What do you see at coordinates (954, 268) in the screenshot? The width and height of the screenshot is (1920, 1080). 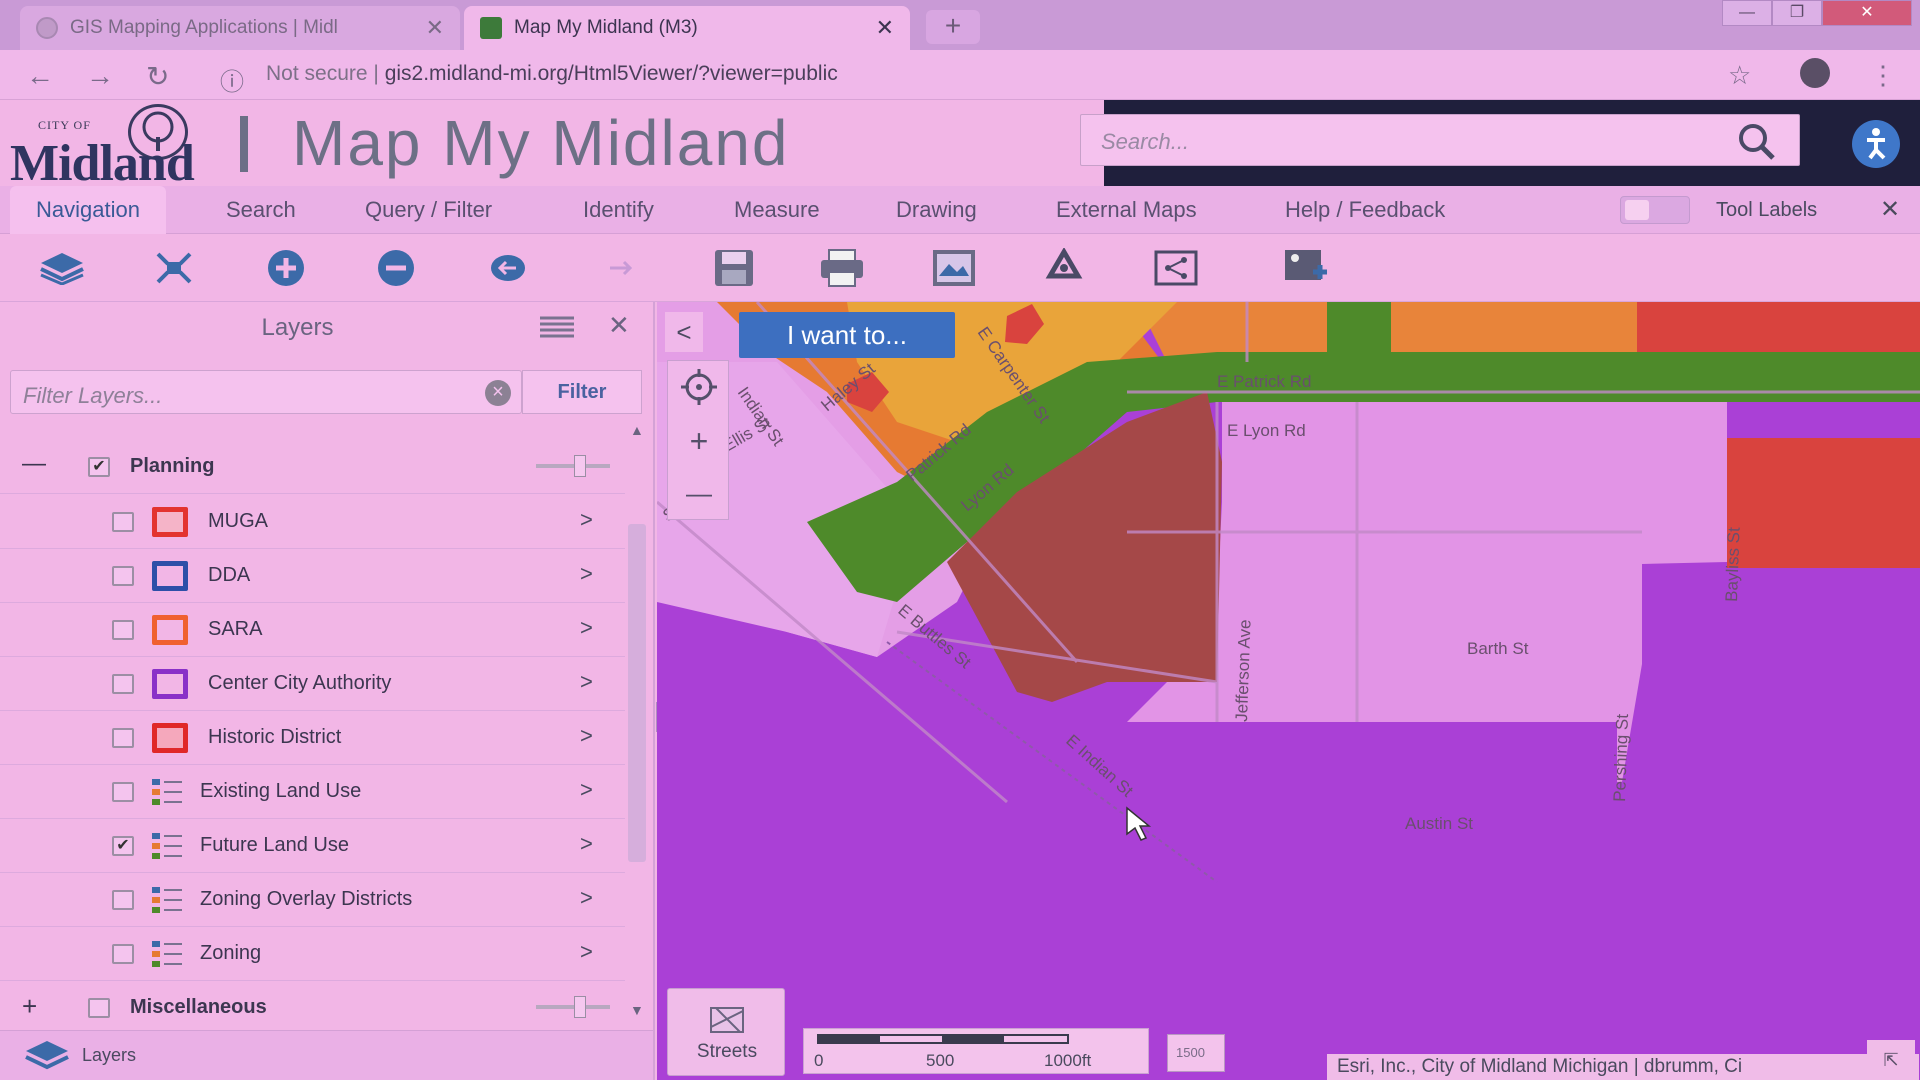 I see `export-map-icon` at bounding box center [954, 268].